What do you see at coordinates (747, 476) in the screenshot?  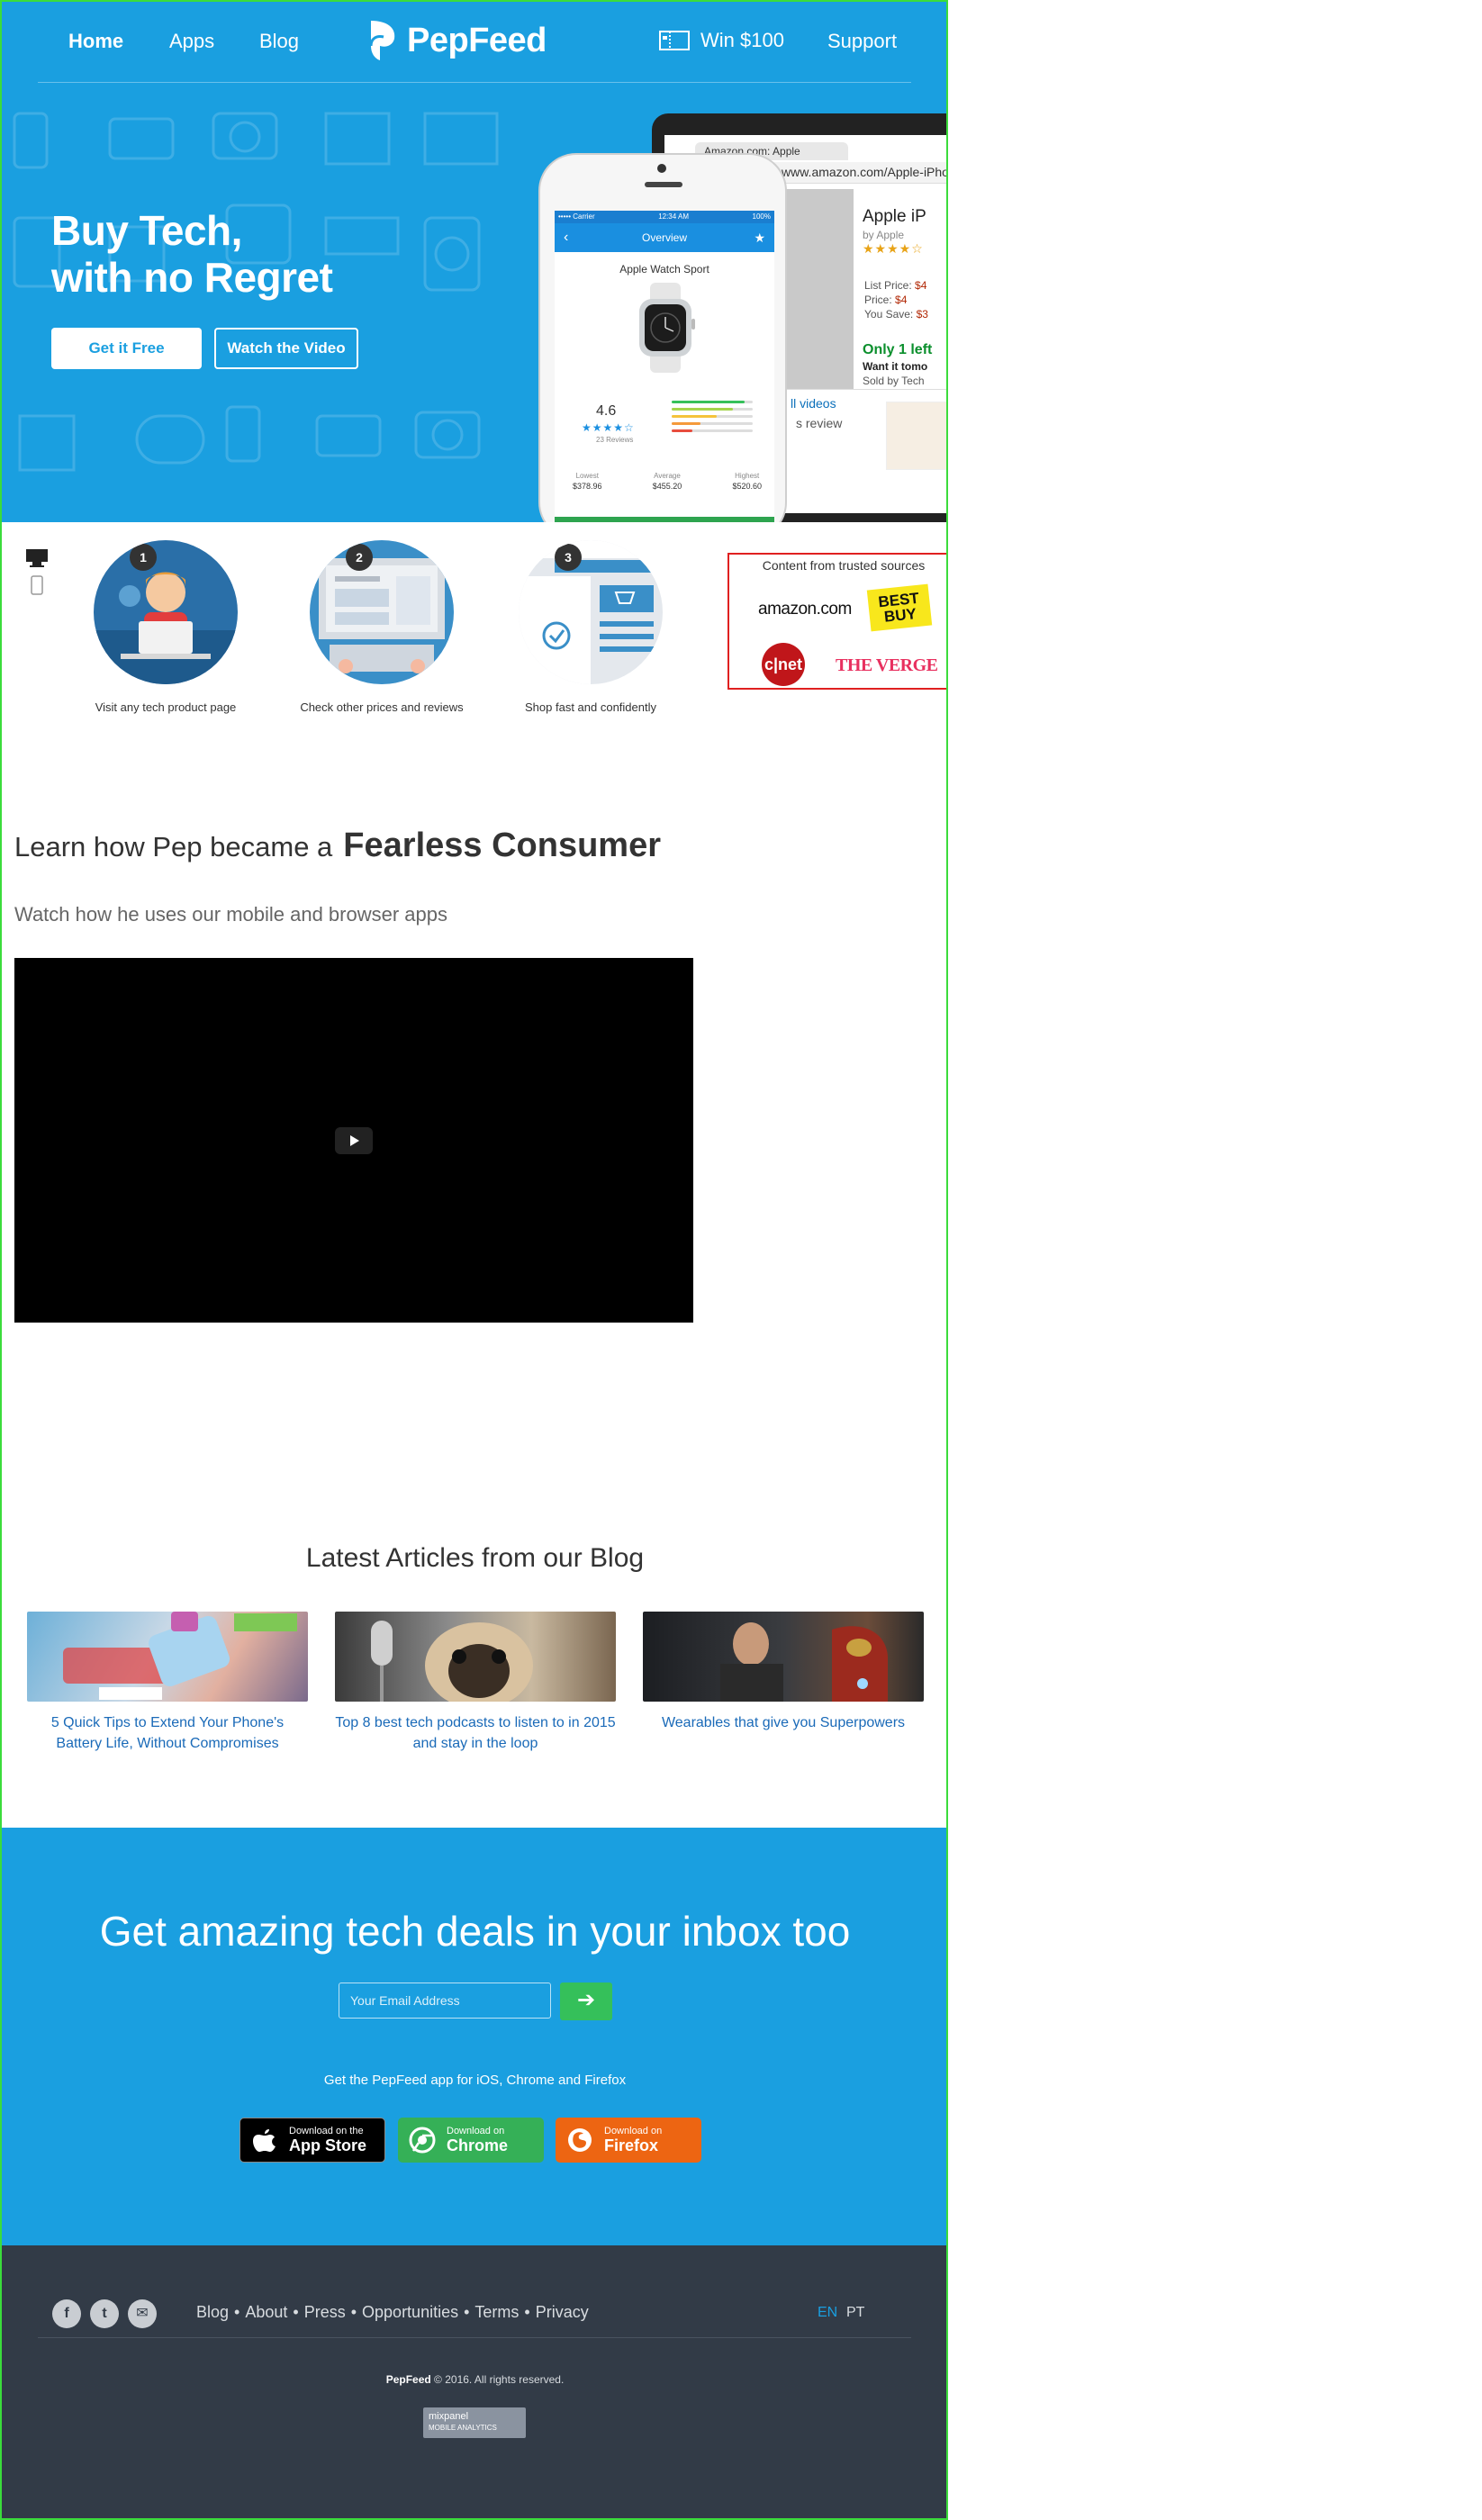 I see `price-highest-label: Highest` at bounding box center [747, 476].